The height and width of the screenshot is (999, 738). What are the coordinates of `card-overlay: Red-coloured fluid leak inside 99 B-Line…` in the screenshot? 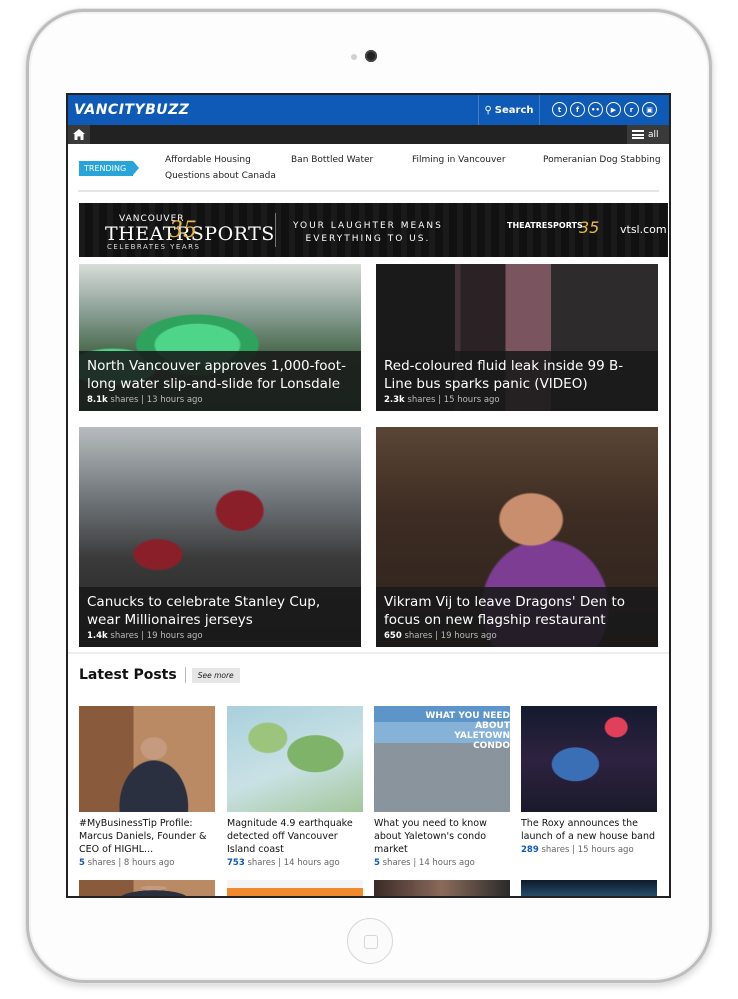 It's located at (517, 381).